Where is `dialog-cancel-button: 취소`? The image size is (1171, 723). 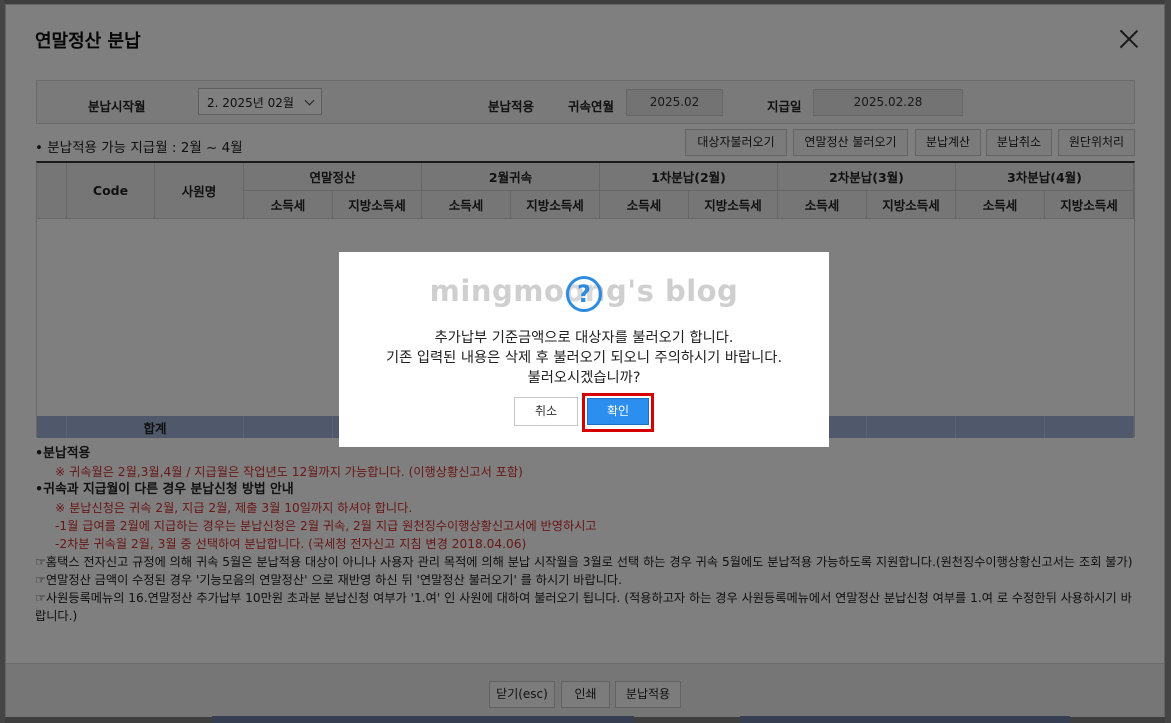 dialog-cancel-button: 취소 is located at coordinates (546, 411).